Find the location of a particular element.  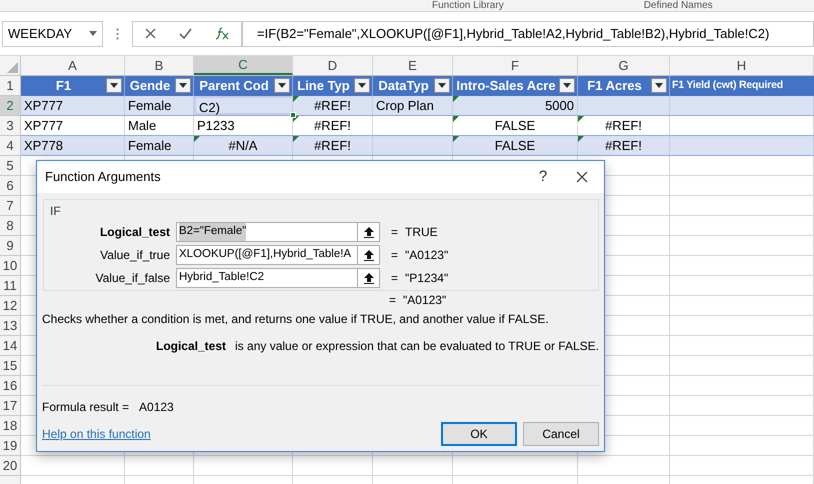

row-header: 1 is located at coordinates (10, 86).